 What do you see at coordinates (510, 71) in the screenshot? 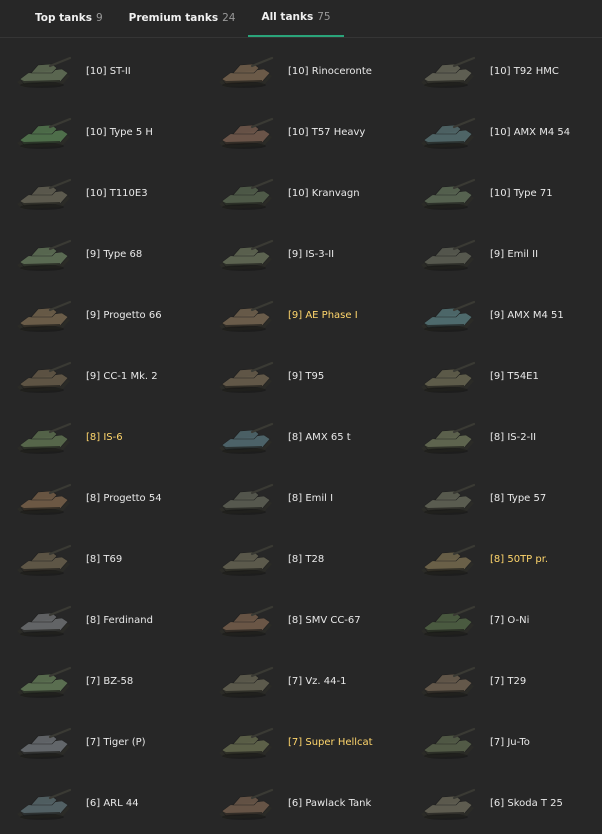
I see `tank-item: [10] T92 HMC` at bounding box center [510, 71].